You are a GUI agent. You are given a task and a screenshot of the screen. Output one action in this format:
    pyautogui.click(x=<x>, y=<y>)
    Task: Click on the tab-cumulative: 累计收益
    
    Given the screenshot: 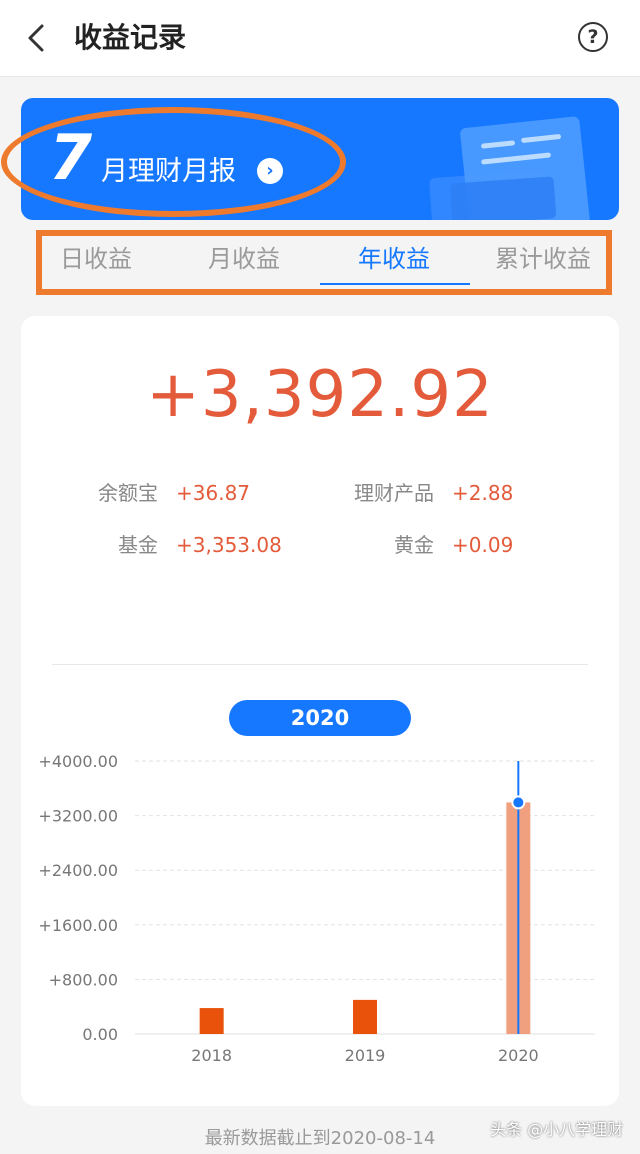 What is the action you would take?
    pyautogui.click(x=543, y=259)
    